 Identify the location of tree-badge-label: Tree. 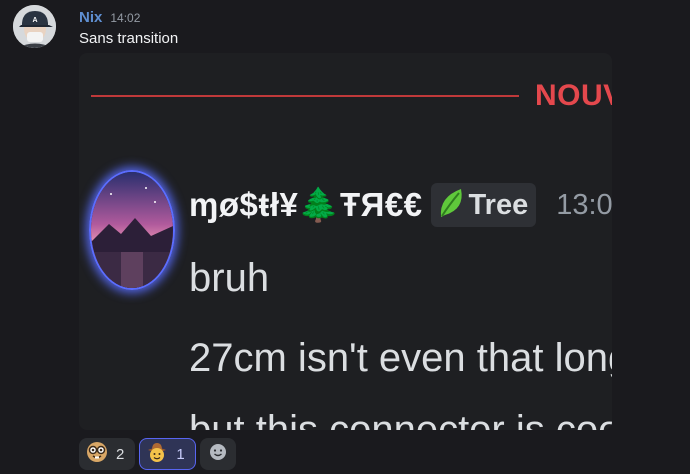
(498, 204).